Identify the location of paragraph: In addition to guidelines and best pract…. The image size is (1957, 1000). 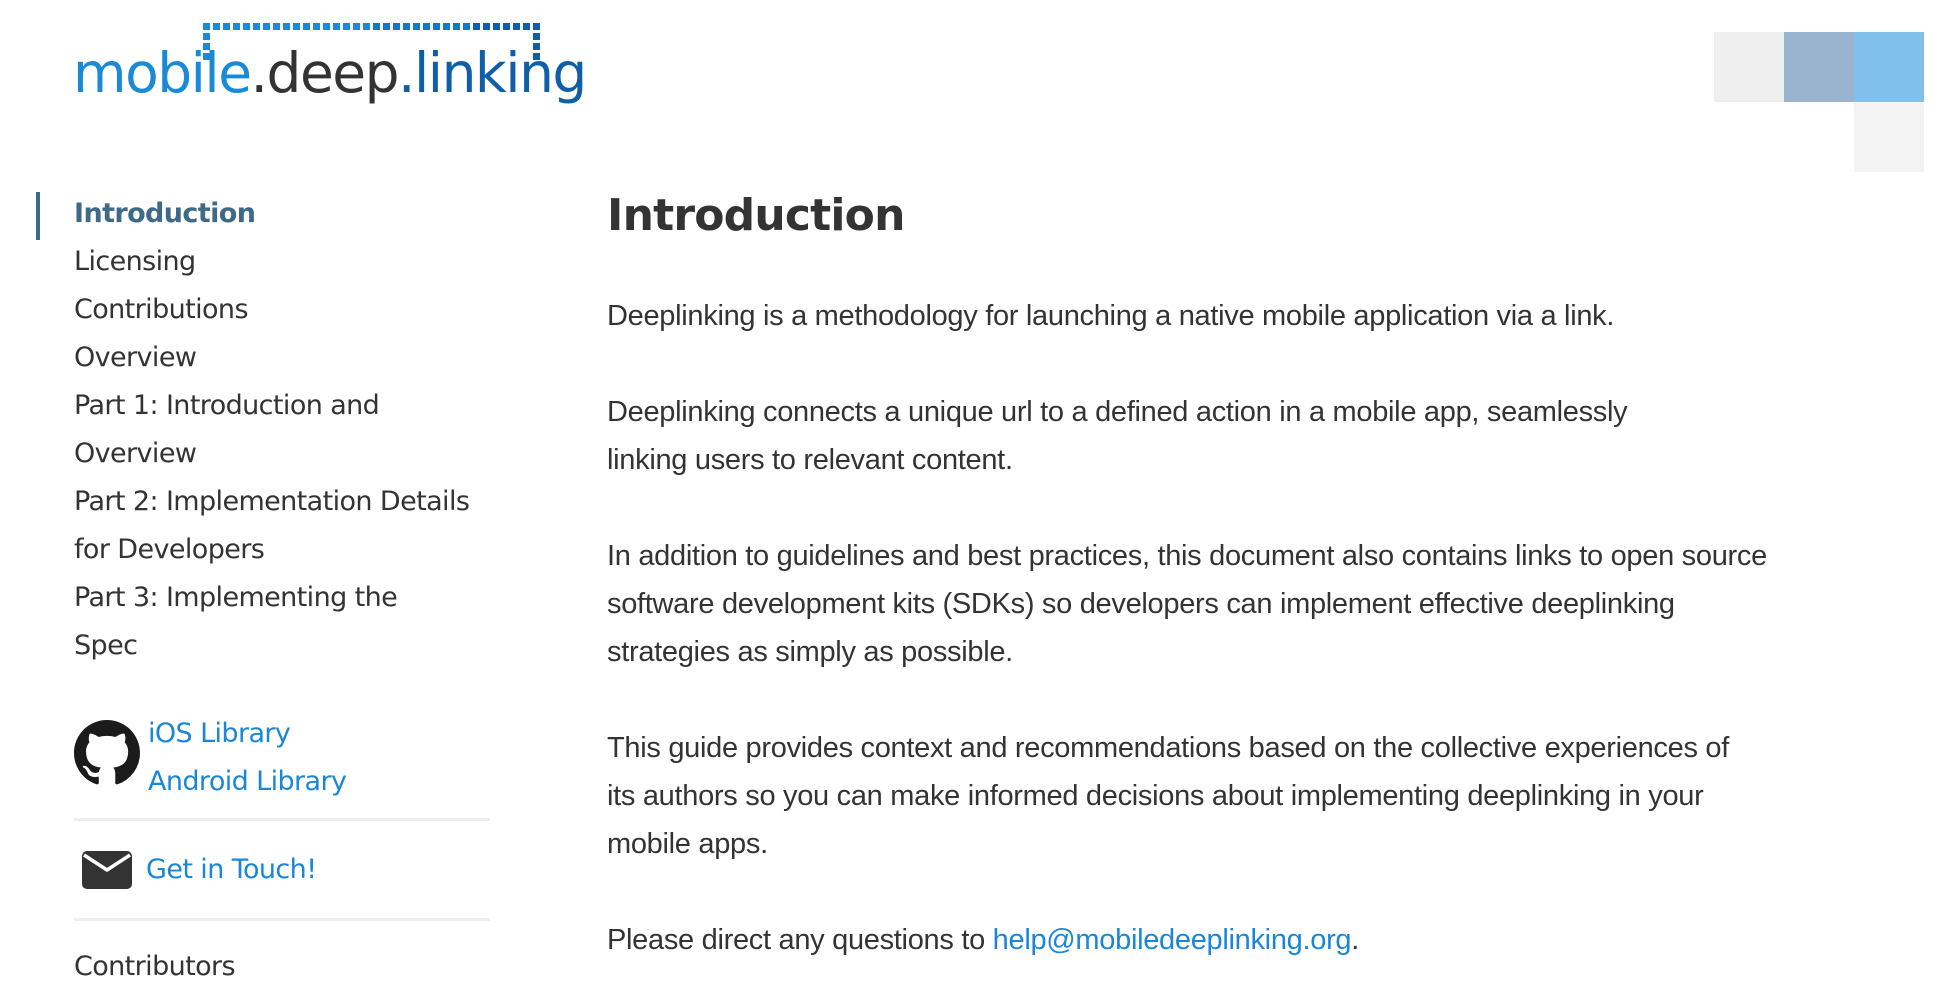
(1187, 604).